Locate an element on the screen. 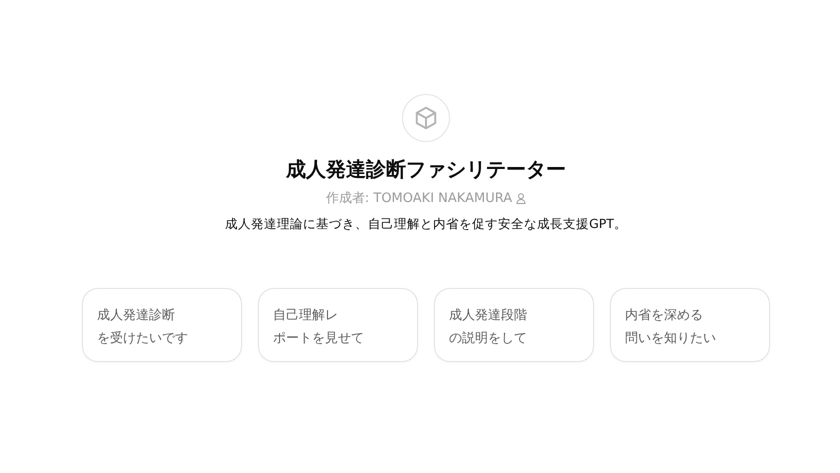 Image resolution: width=840 pixels, height=473 pixels. suggestion-card: 成人発達診断 を受けたいです is located at coordinates (162, 325).